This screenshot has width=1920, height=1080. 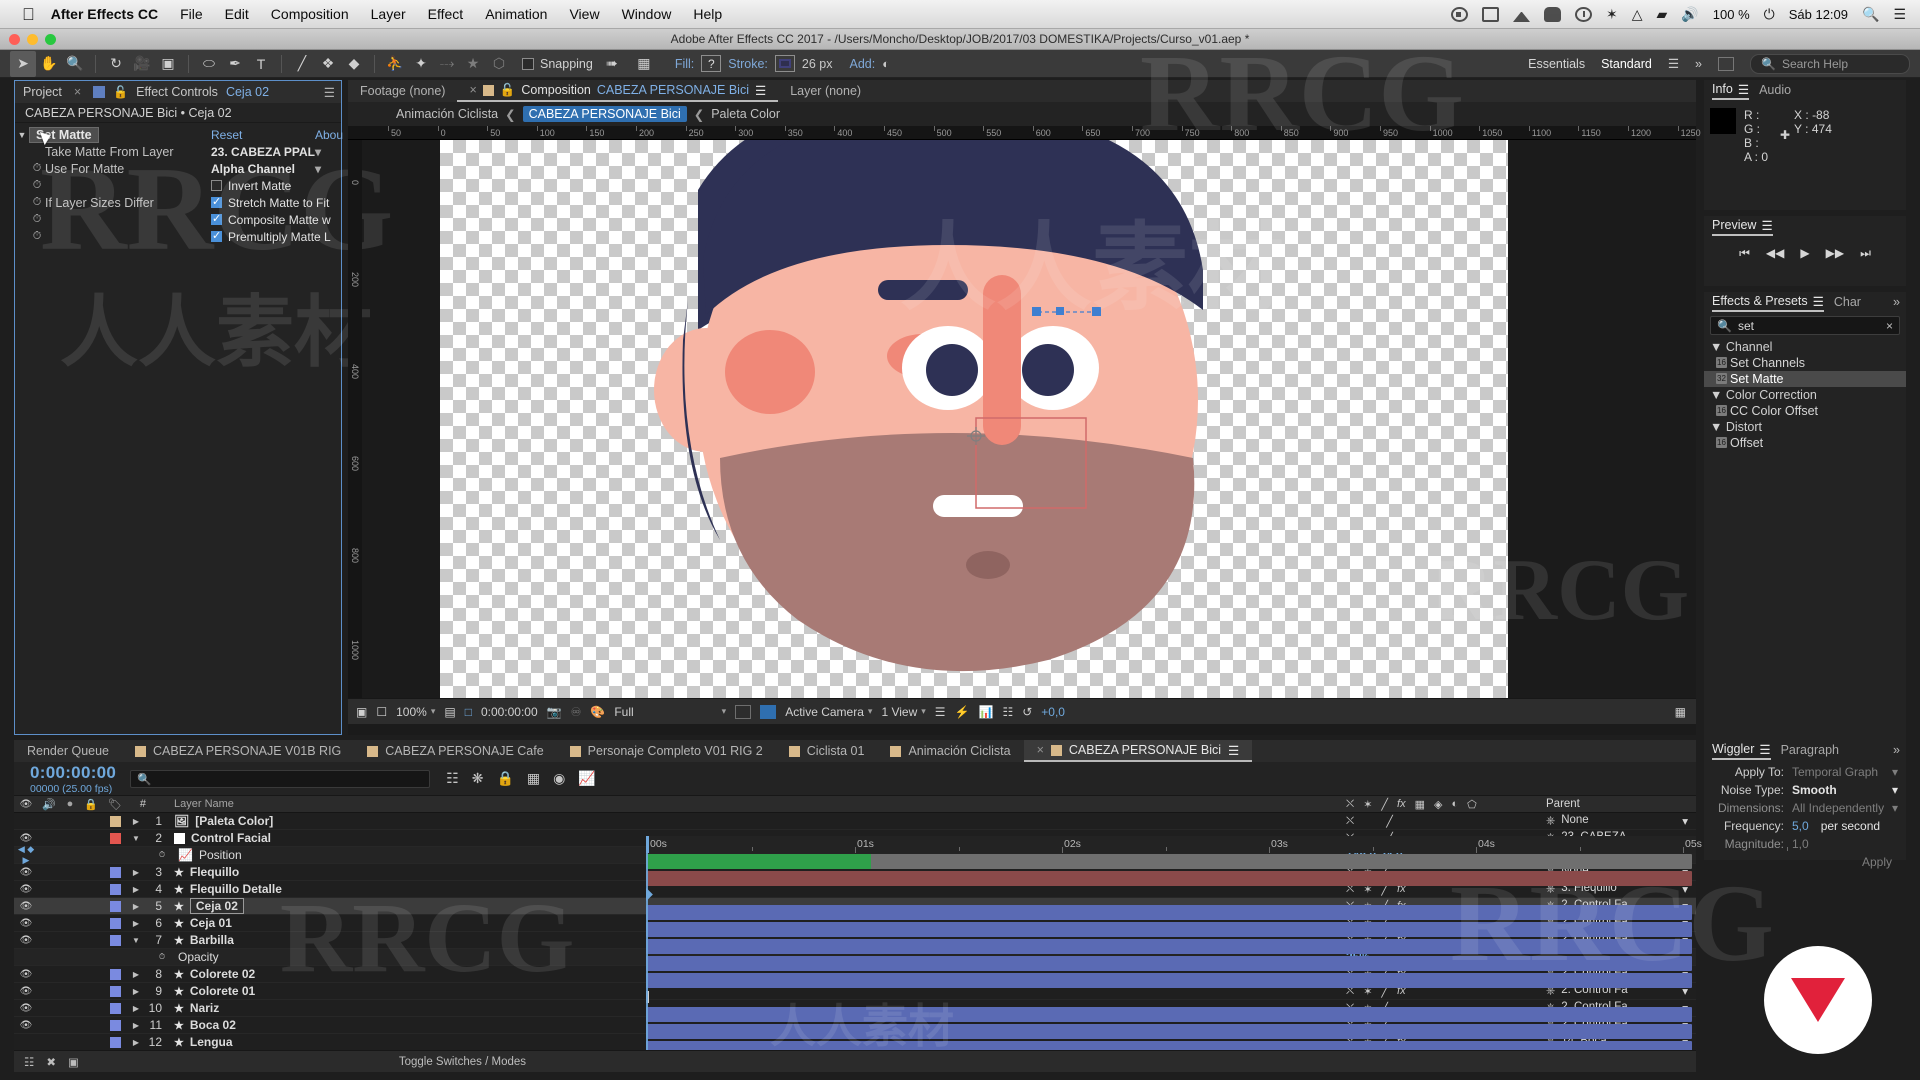 I want to click on previous-frame-icon: ◀◀, so click(x=1775, y=253).